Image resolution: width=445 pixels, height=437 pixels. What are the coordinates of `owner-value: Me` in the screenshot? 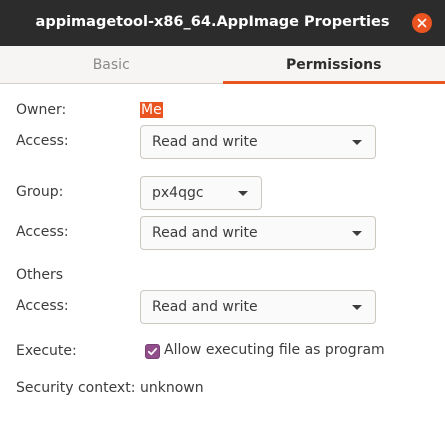 It's located at (151, 110).